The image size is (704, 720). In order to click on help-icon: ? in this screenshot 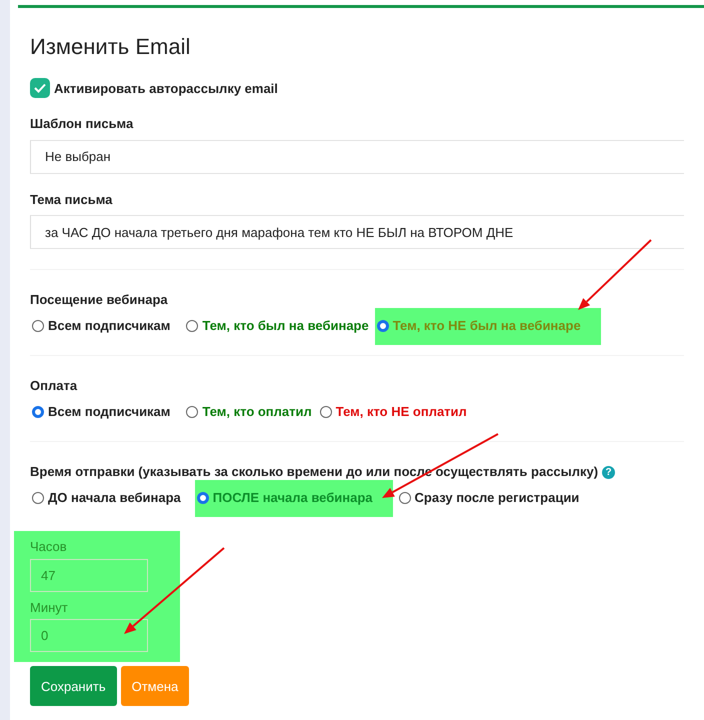, I will do `click(609, 473)`.